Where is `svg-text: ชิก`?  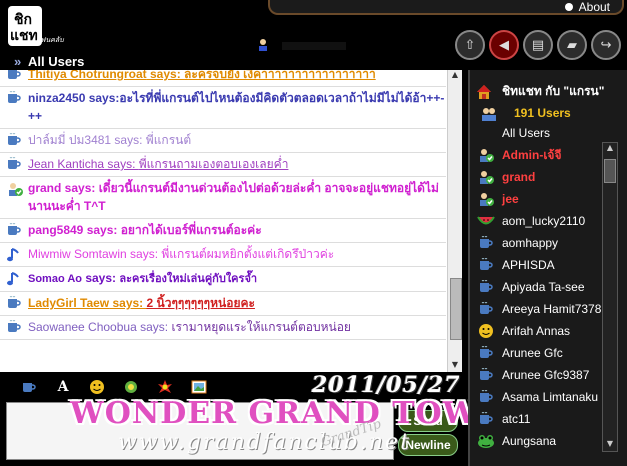 svg-text: ชิก is located at coordinates (23, 20).